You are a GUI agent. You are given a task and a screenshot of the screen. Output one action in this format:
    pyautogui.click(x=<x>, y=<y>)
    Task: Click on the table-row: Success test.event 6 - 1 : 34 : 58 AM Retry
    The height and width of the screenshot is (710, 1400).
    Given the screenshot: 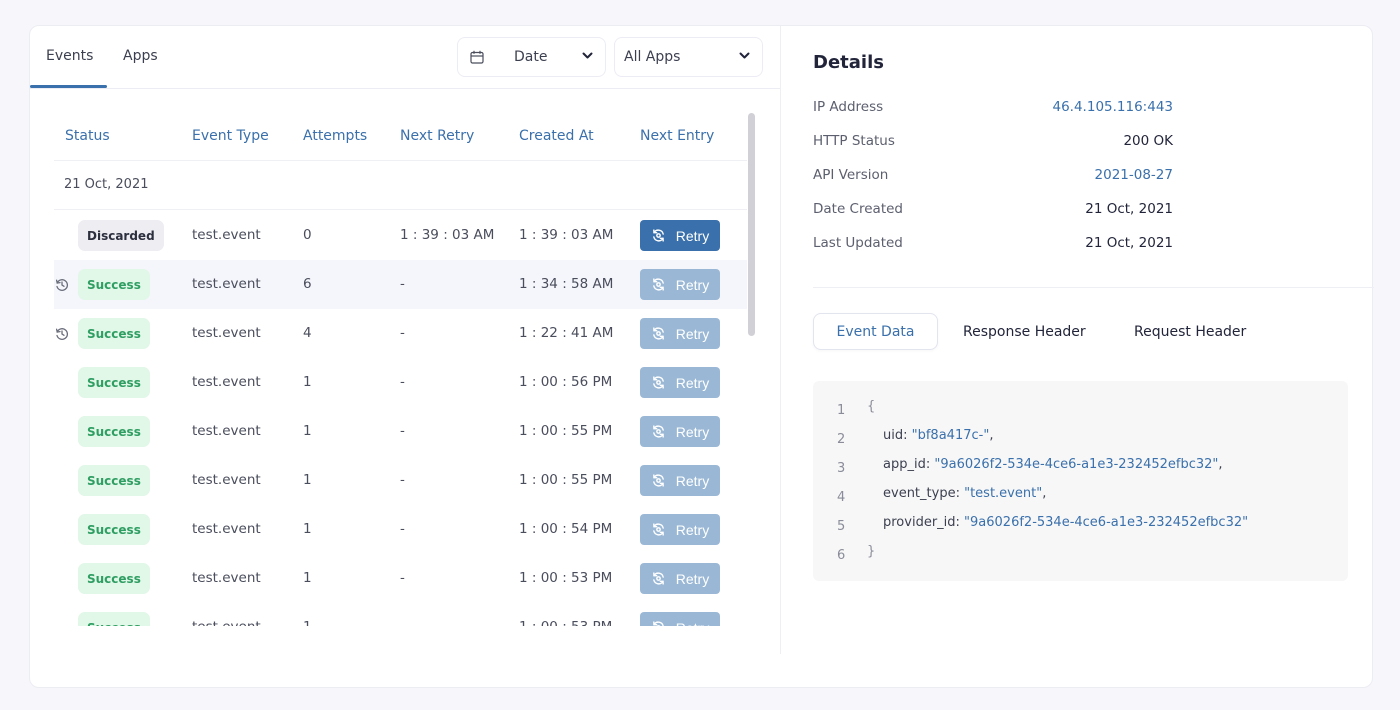 What is the action you would take?
    pyautogui.click(x=400, y=284)
    